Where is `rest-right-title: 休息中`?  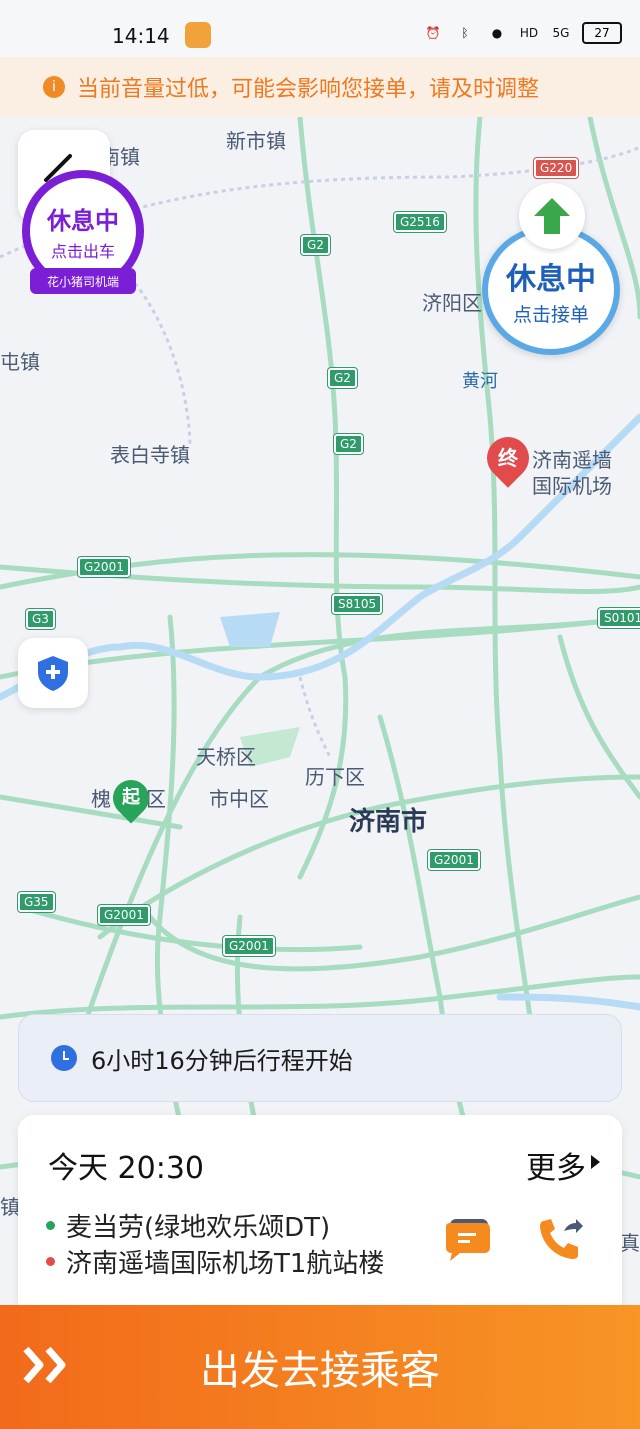 rest-right-title: 休息中 is located at coordinates (551, 279).